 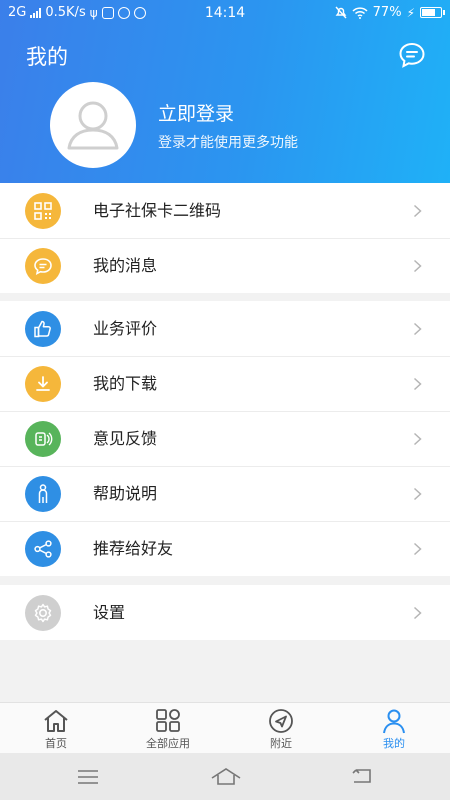 I want to click on menu-item-social-security-qr: 电子社保卡二维码, so click(x=225, y=210).